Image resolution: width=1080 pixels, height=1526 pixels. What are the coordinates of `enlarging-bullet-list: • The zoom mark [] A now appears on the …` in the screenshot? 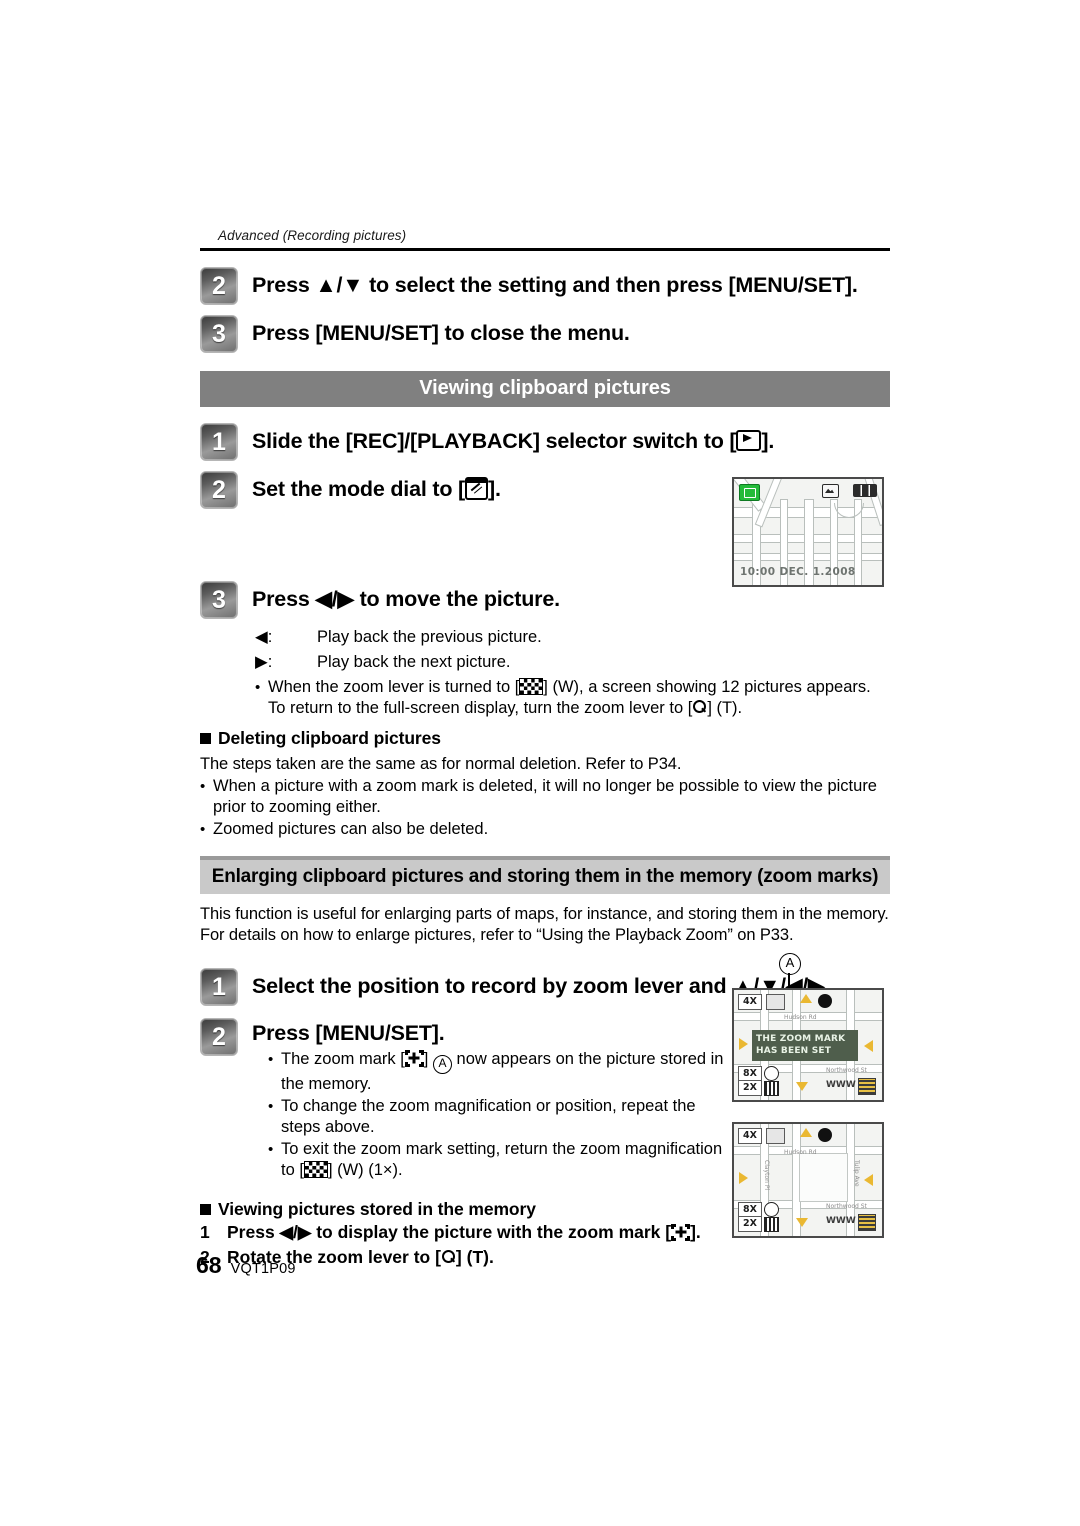 It's located at (503, 1115).